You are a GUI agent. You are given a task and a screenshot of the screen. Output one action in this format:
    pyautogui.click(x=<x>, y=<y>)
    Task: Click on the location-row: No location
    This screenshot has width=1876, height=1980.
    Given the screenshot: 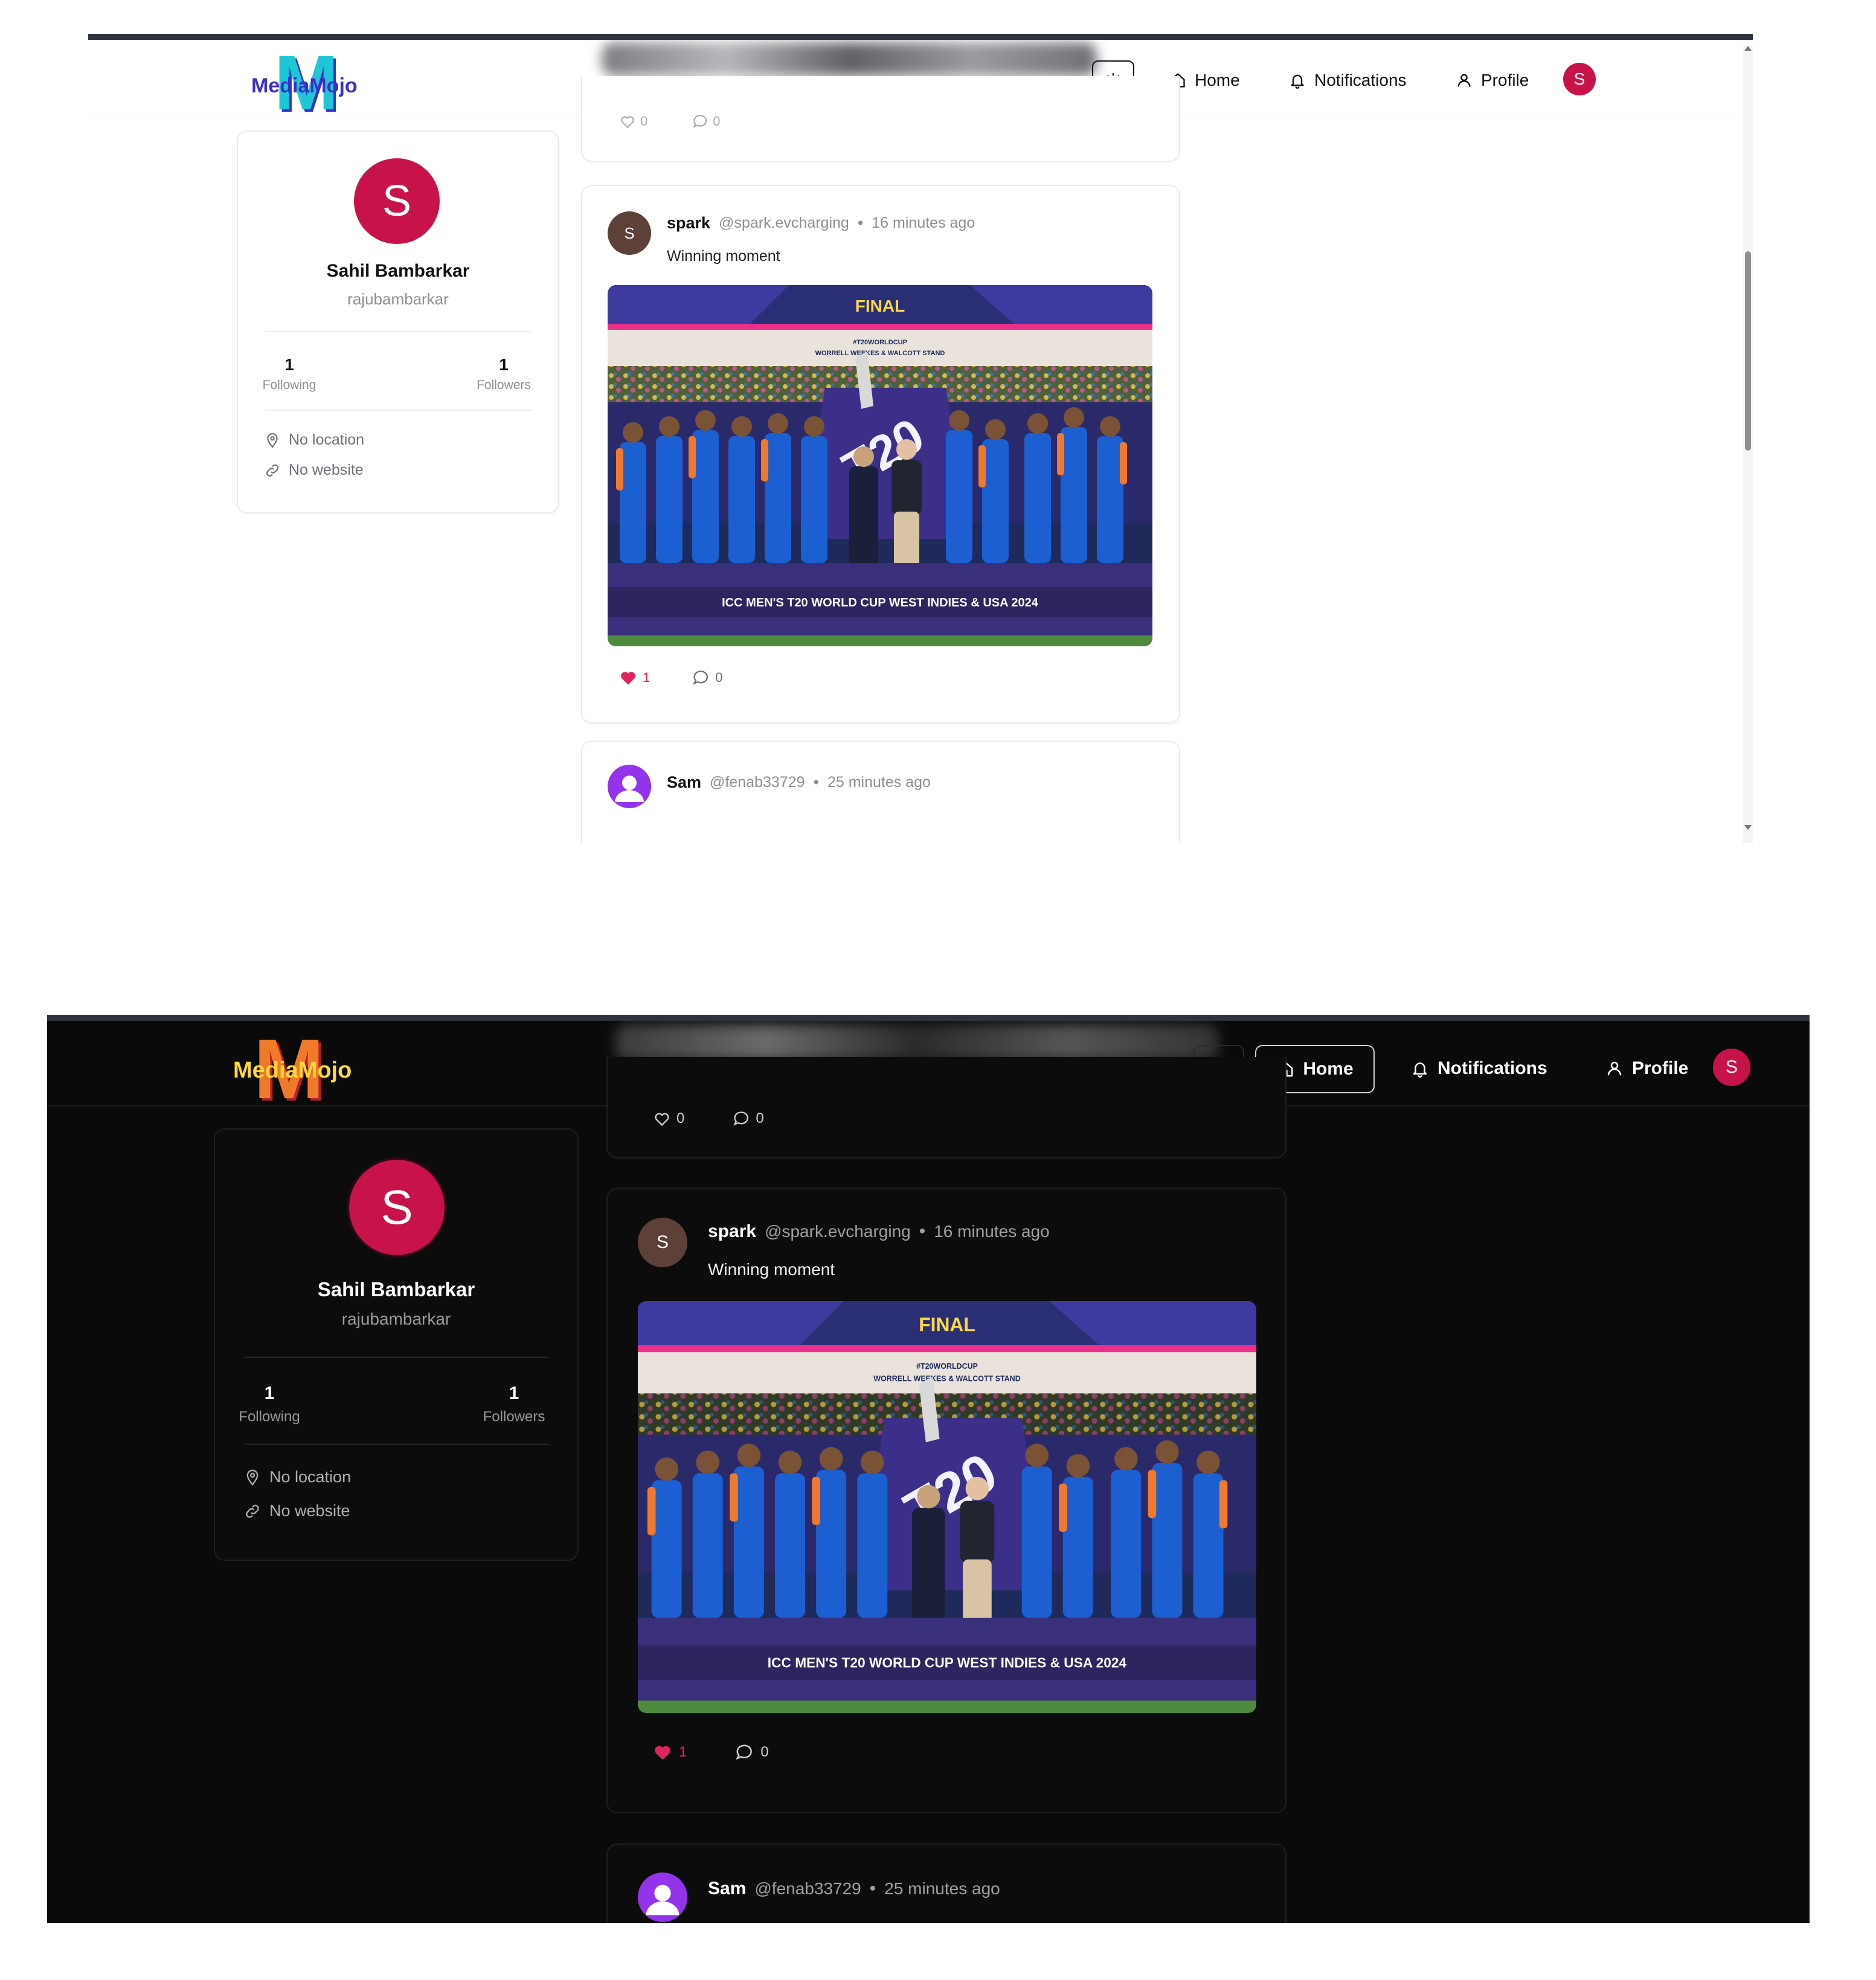 What is the action you would take?
    pyautogui.click(x=298, y=1477)
    